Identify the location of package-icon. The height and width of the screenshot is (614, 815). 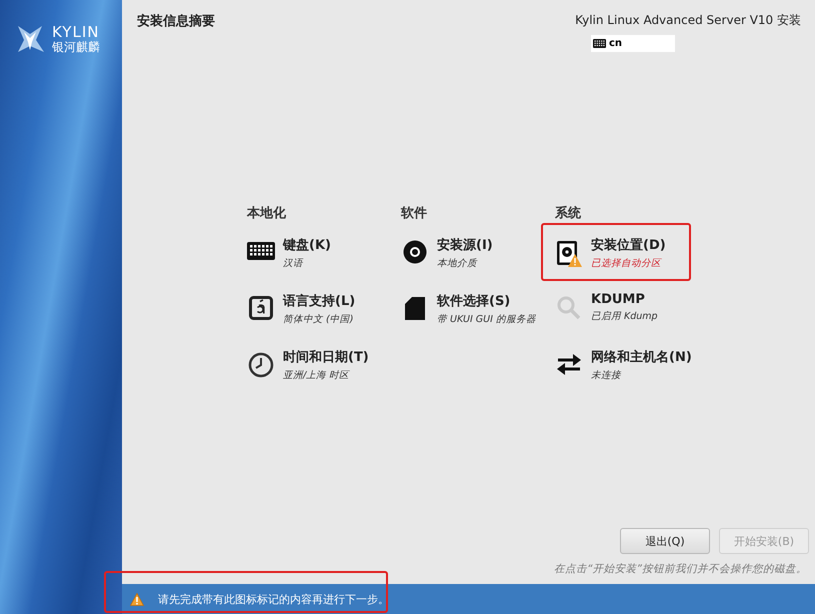
(415, 308).